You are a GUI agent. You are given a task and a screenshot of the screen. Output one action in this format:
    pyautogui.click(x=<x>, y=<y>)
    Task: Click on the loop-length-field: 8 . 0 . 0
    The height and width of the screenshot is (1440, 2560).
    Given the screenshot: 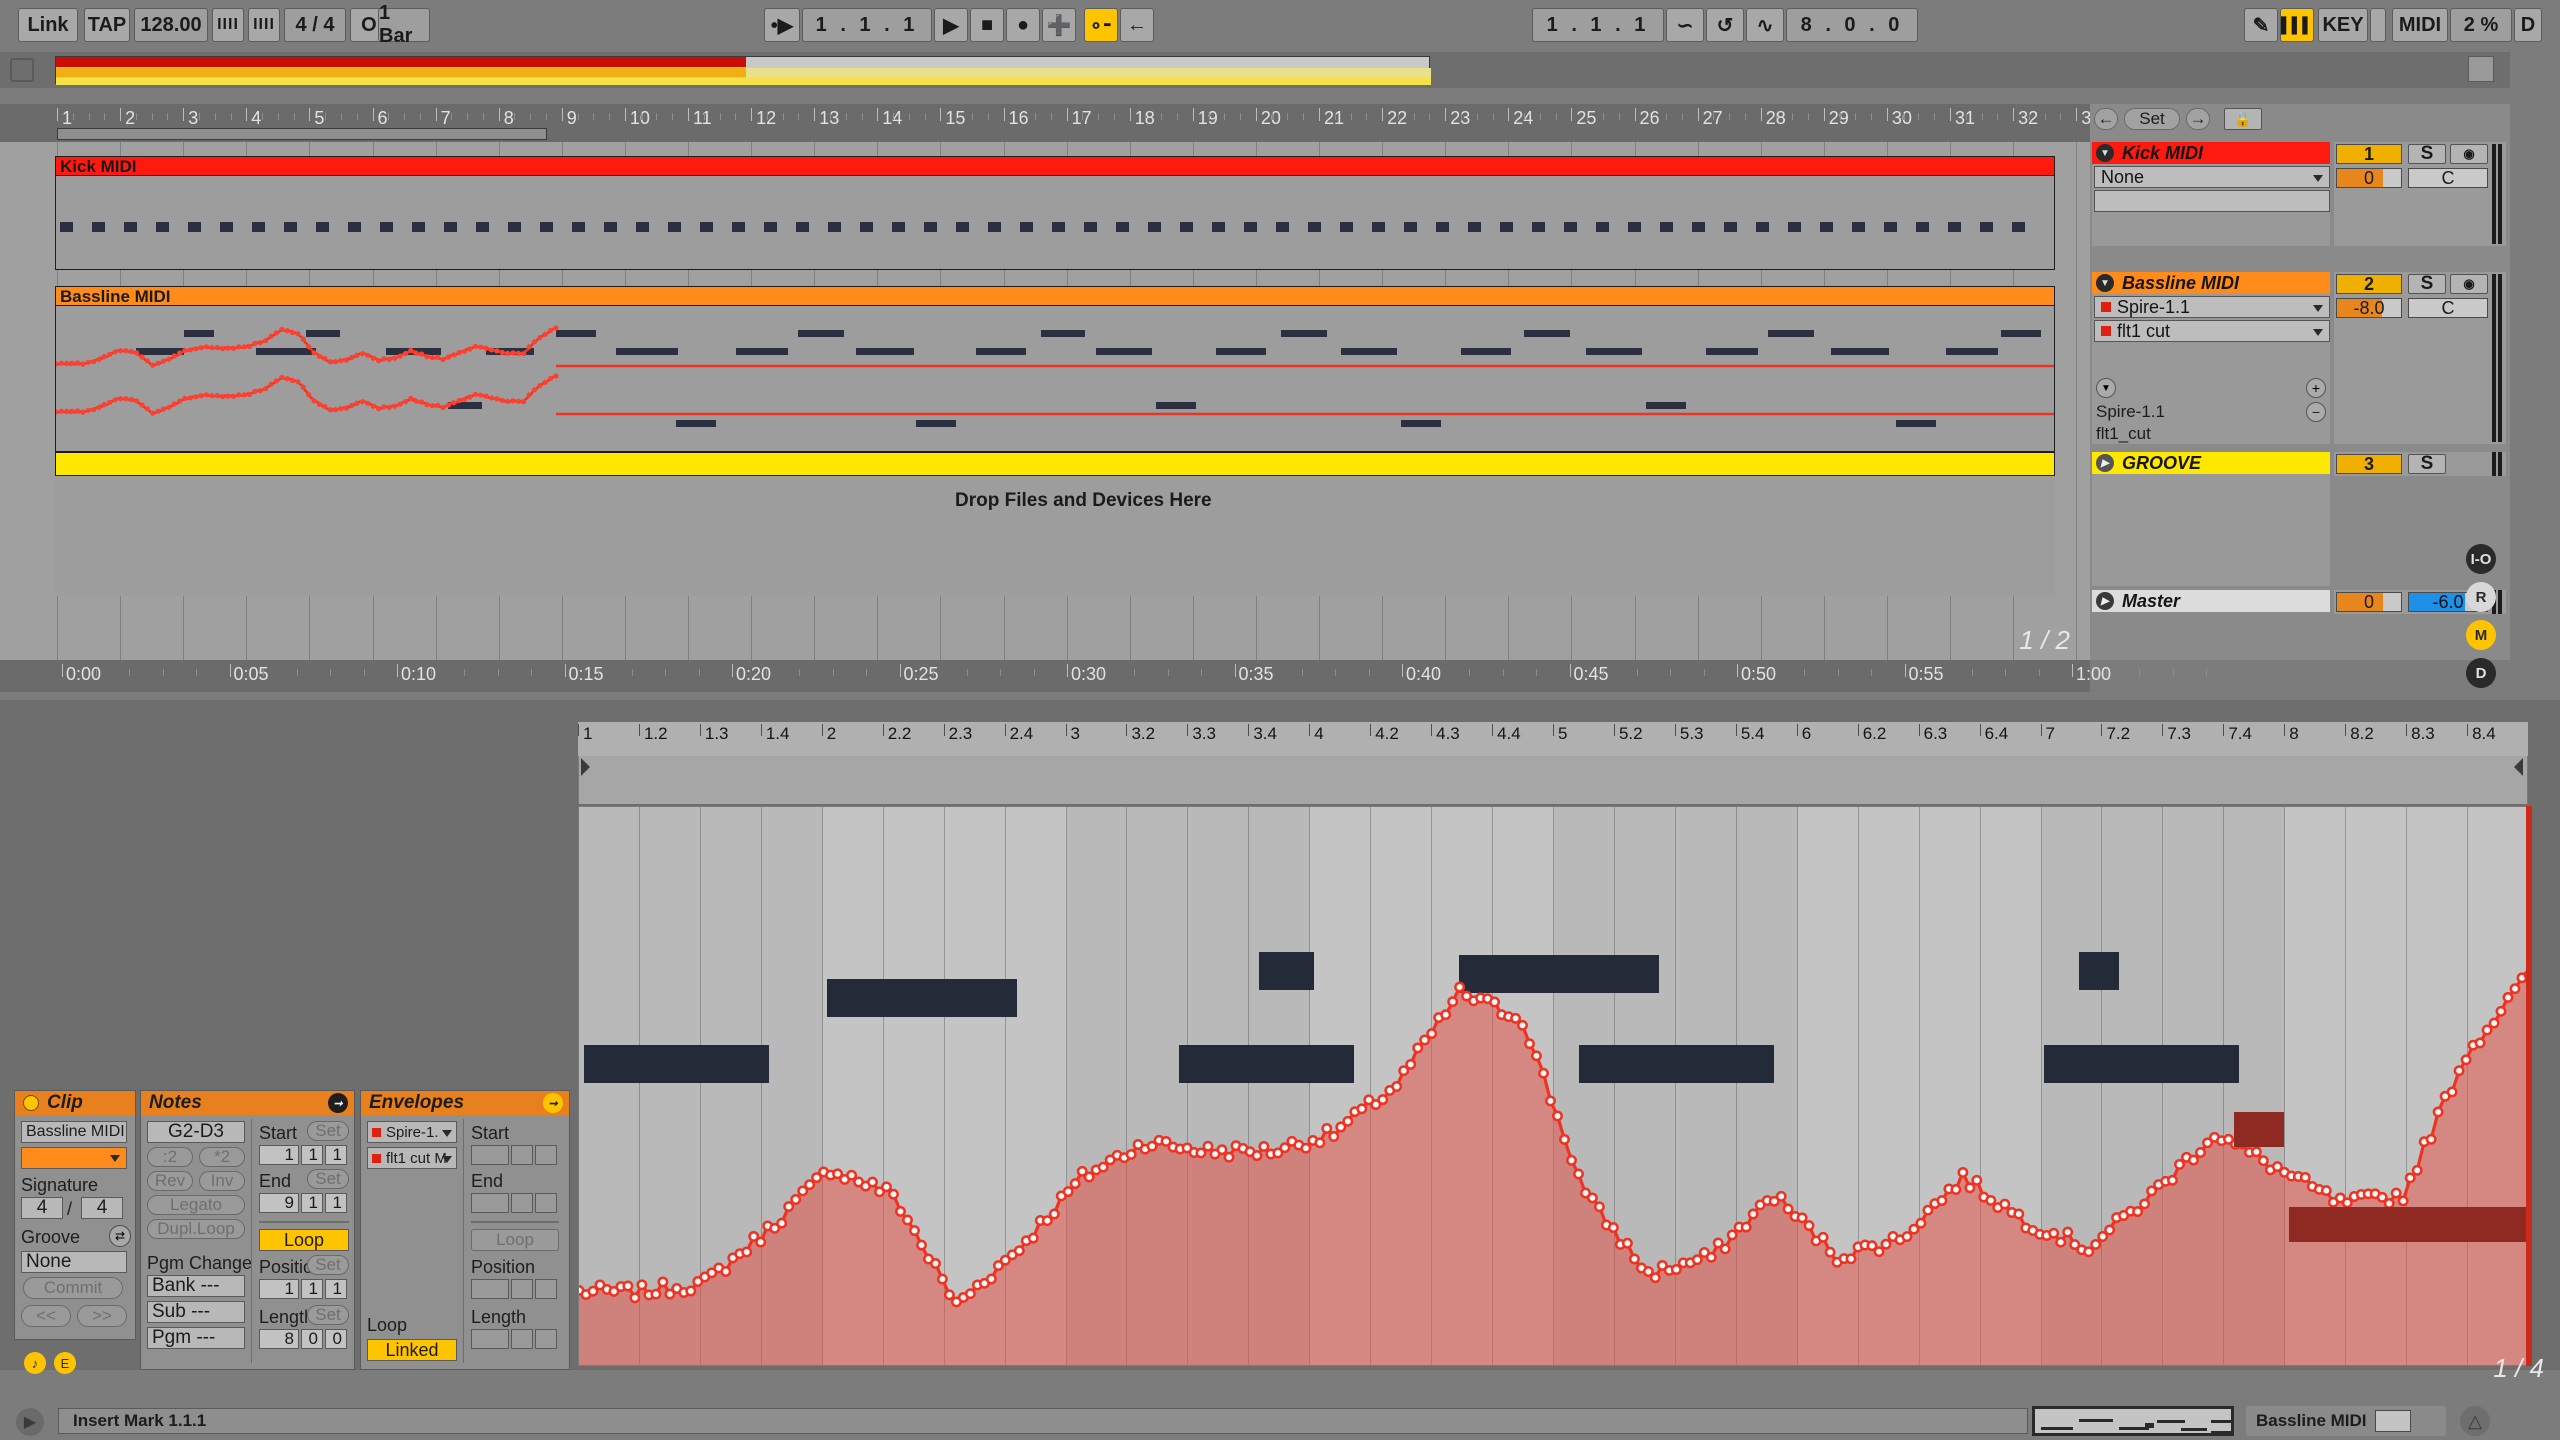 What is the action you would take?
    pyautogui.click(x=1852, y=25)
    